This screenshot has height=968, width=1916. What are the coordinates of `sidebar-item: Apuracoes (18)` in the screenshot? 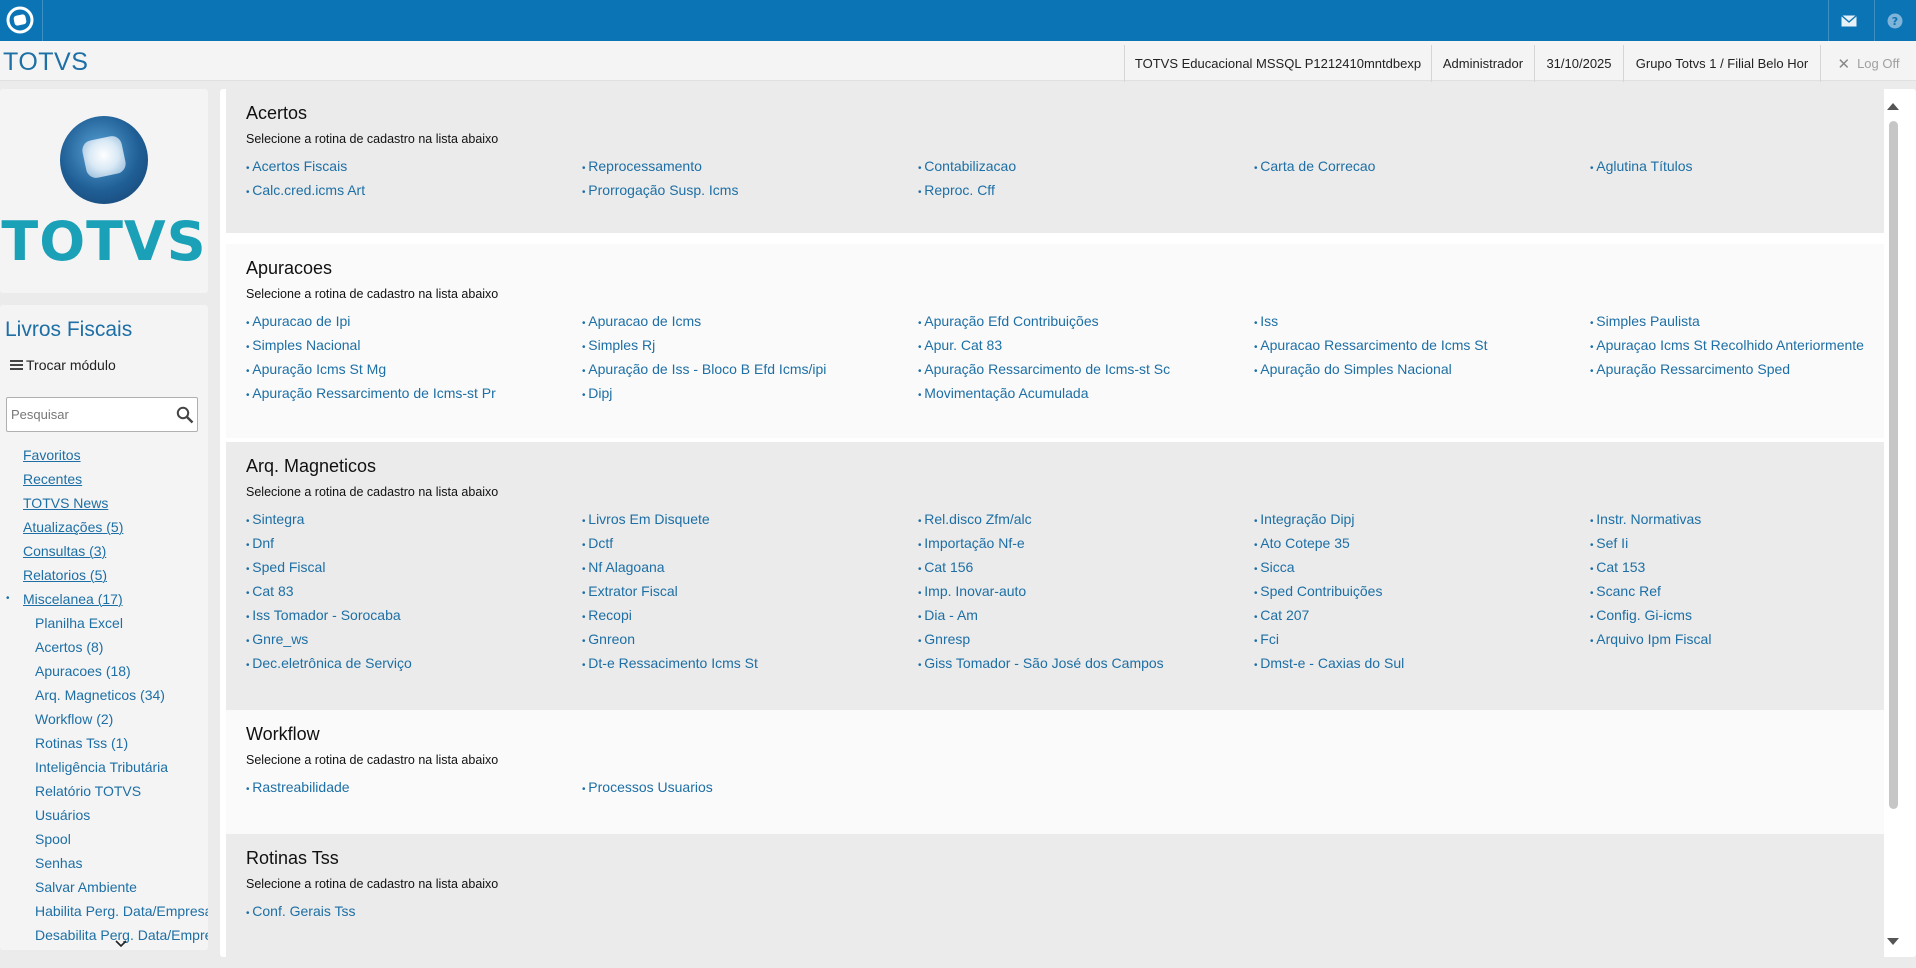 It's located at (104, 671).